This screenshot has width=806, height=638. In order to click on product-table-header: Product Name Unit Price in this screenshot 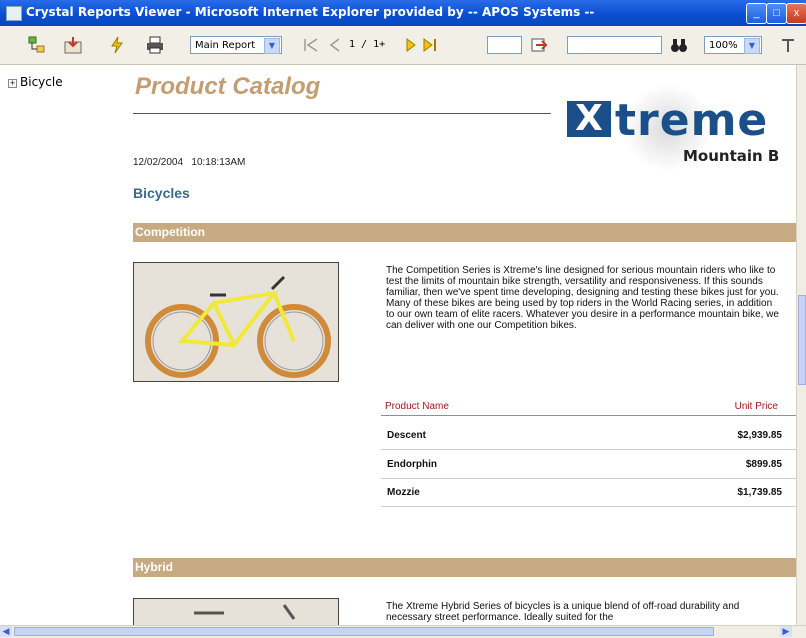, I will do `click(588, 405)`.